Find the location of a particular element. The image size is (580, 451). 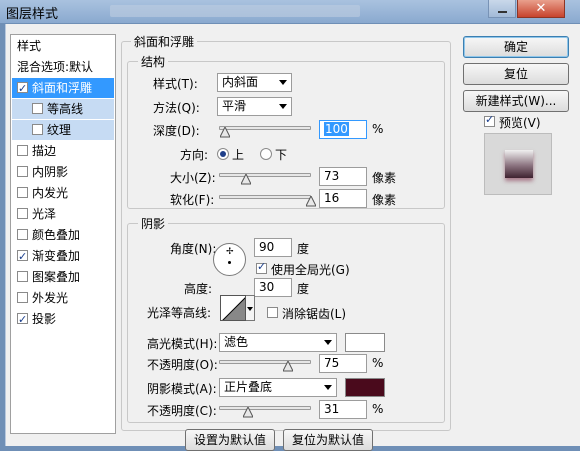

altitude-input: 30 is located at coordinates (273, 287).